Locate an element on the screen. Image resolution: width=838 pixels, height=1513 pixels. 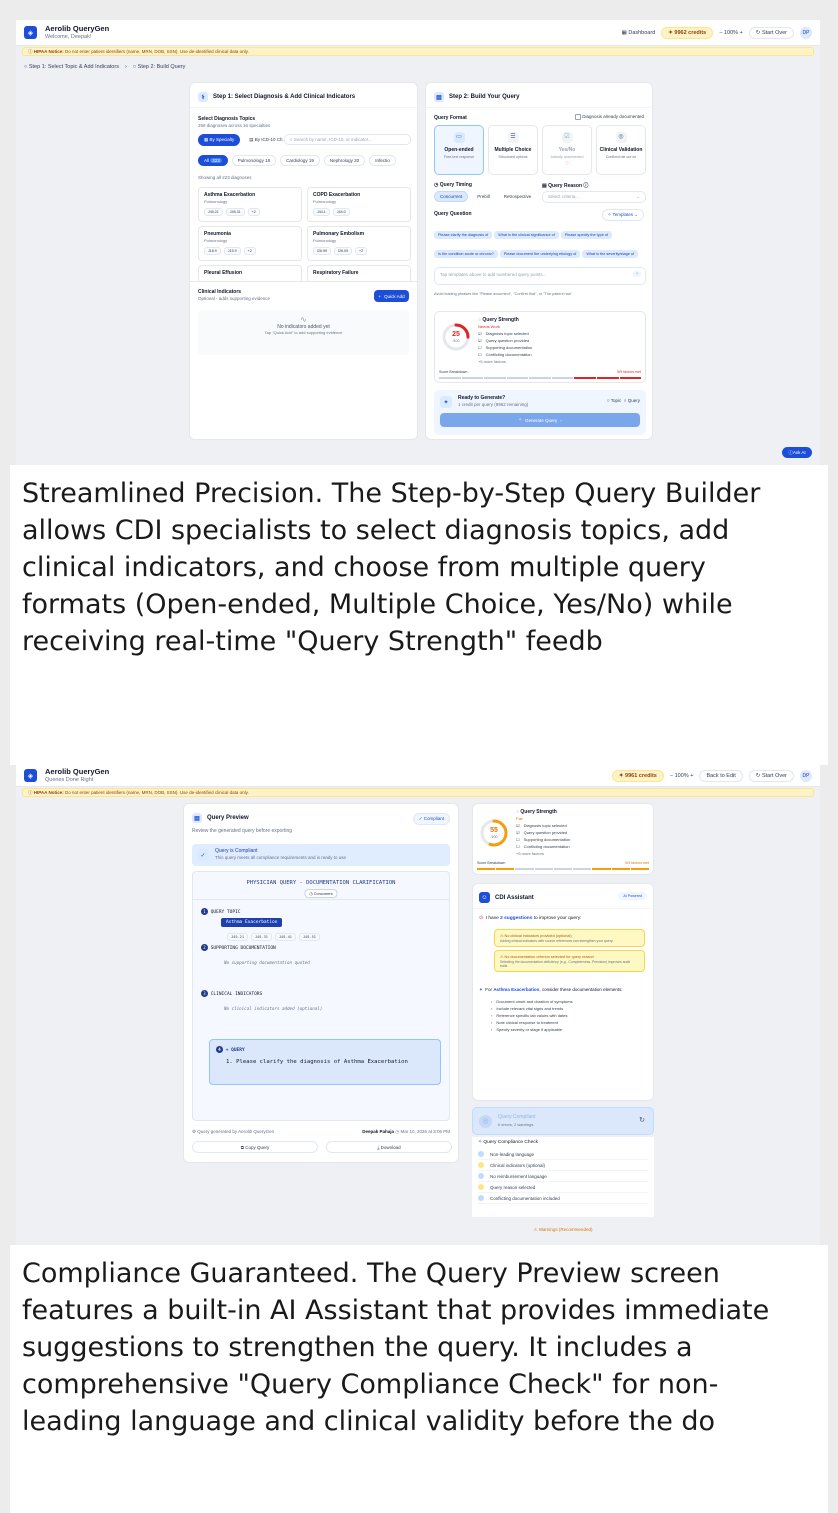
showing-count: Showing all 223 diagnoses is located at coordinates (225, 177).